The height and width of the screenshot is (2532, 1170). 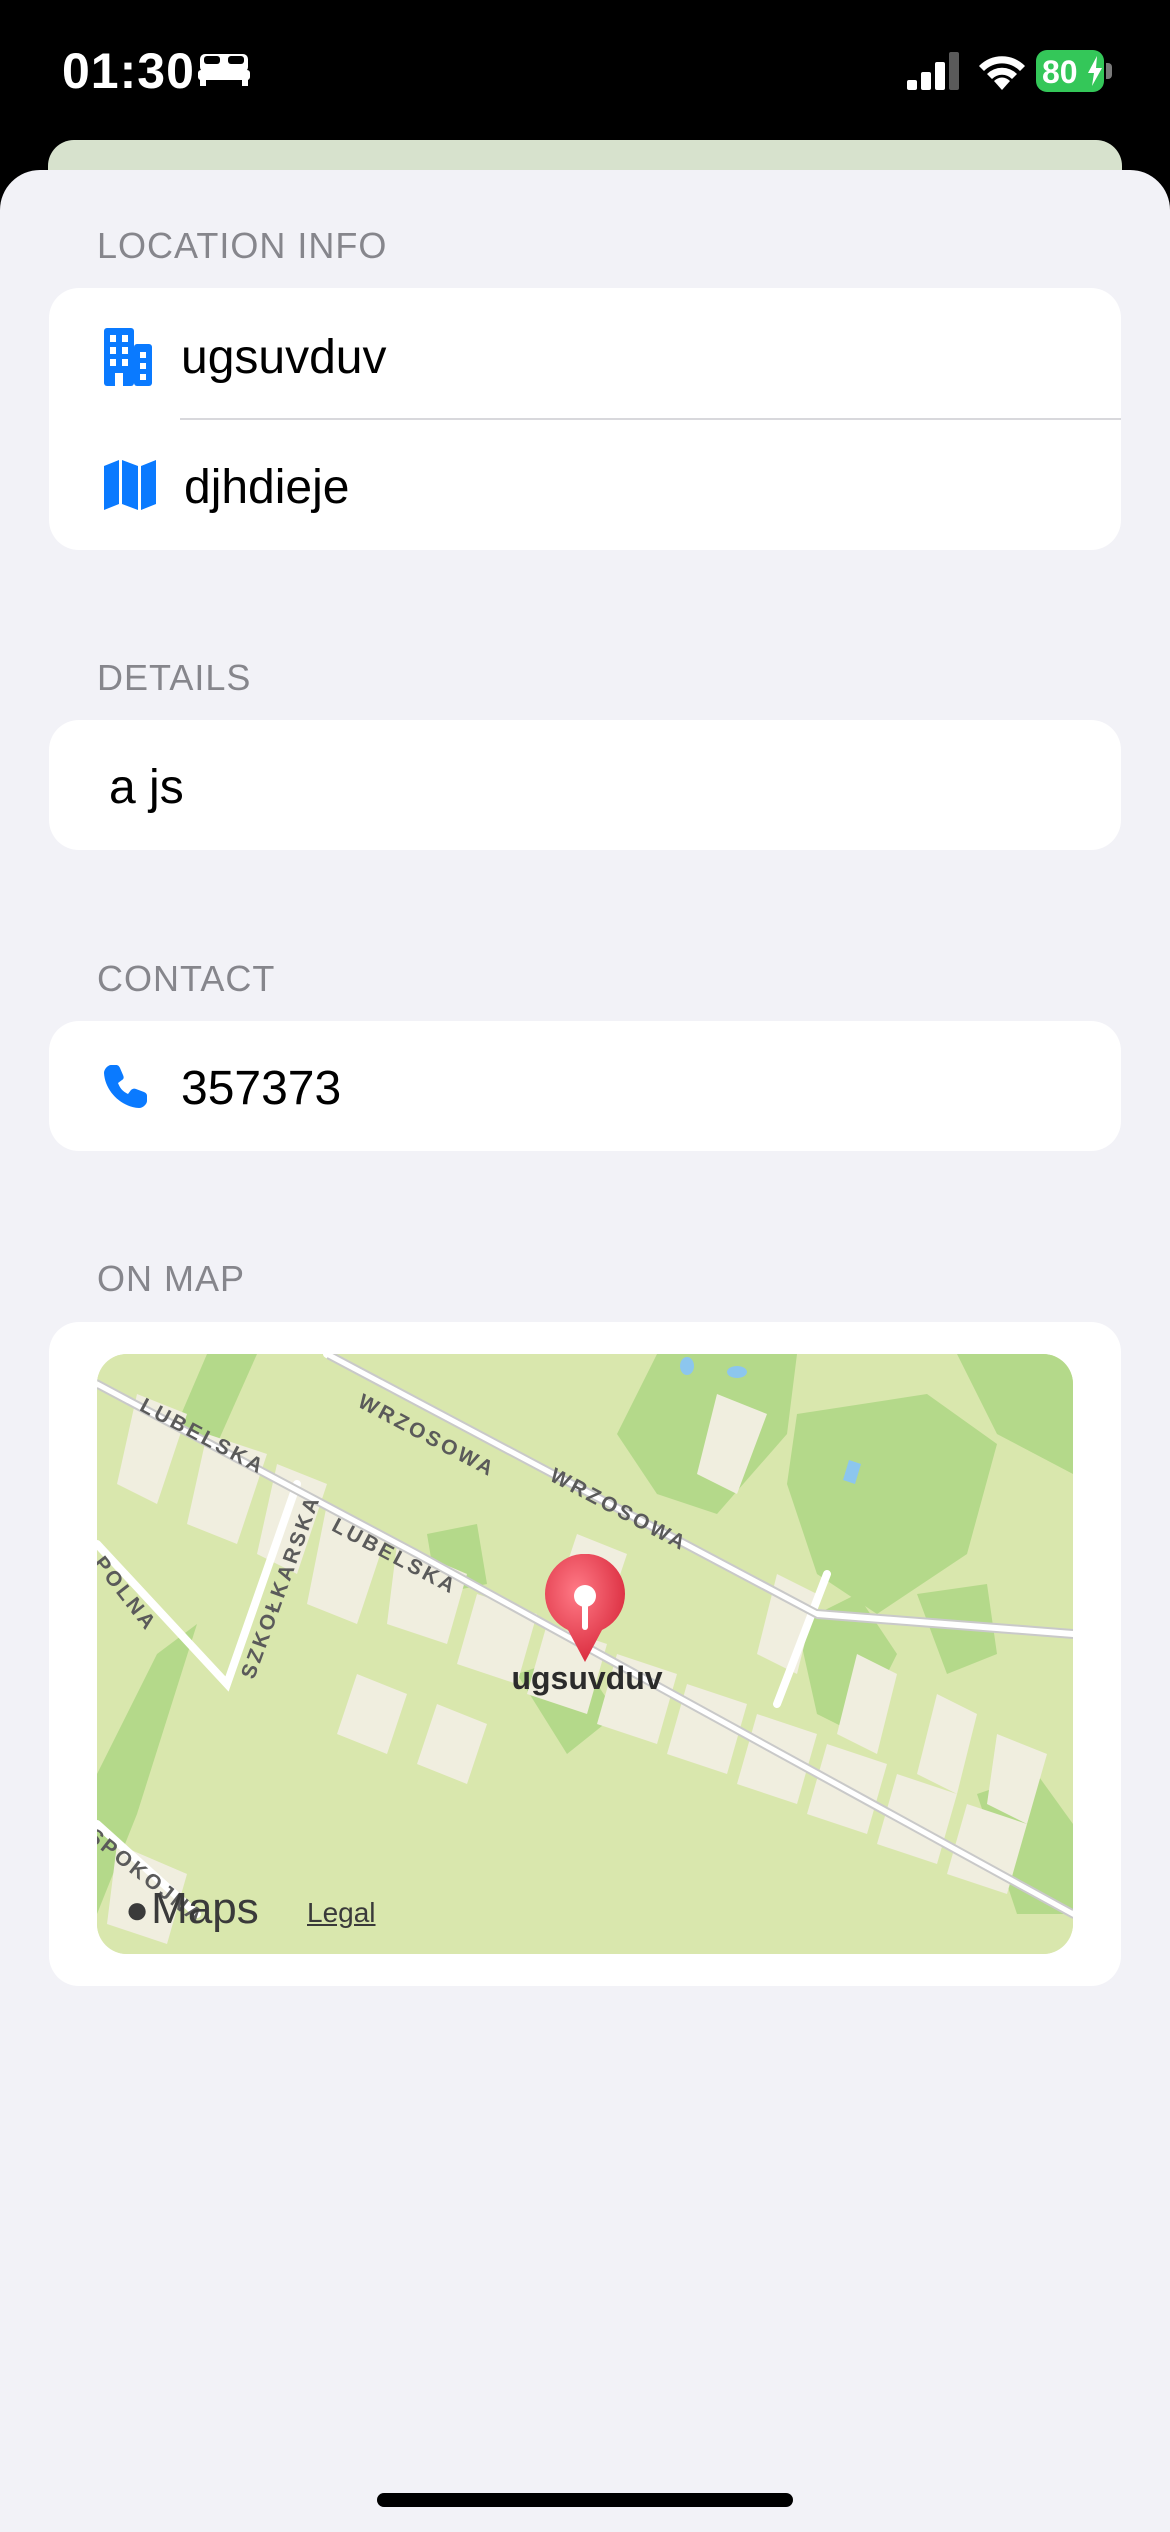 What do you see at coordinates (192, 1908) in the screenshot?
I see `apple-maps-logo: ●Maps` at bounding box center [192, 1908].